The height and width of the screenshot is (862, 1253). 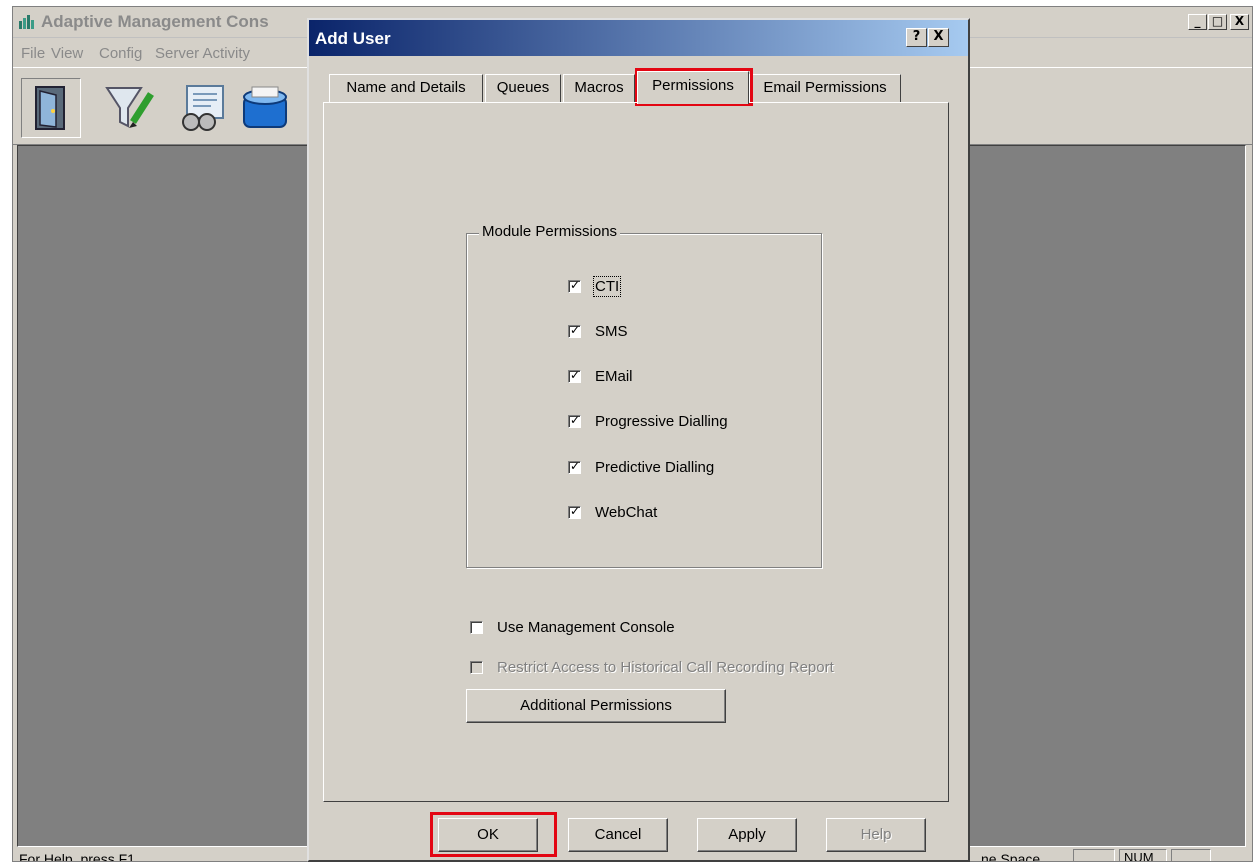 What do you see at coordinates (747, 835) in the screenshot?
I see `apply-button: Apply` at bounding box center [747, 835].